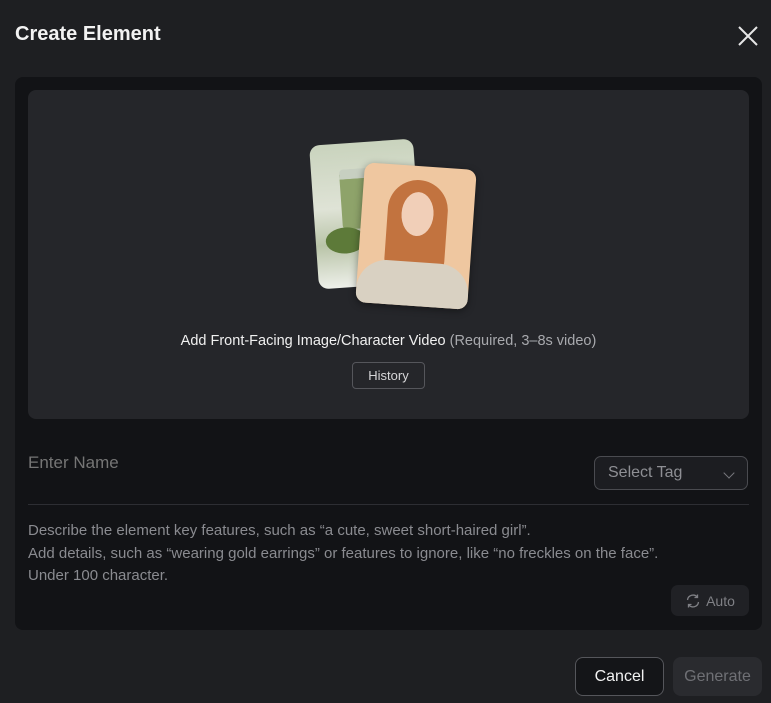 This screenshot has height=703, width=771. I want to click on select-tag-dropdown: Select Tag, so click(671, 473).